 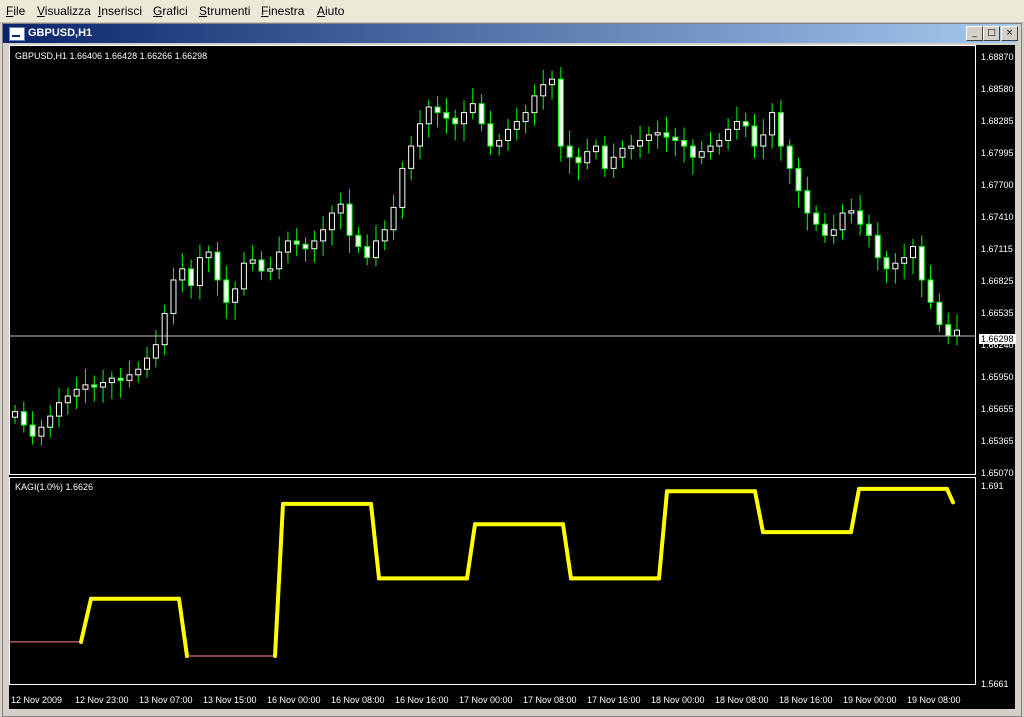 What do you see at coordinates (64, 11) in the screenshot?
I see `menu-visualizza: Visualizza` at bounding box center [64, 11].